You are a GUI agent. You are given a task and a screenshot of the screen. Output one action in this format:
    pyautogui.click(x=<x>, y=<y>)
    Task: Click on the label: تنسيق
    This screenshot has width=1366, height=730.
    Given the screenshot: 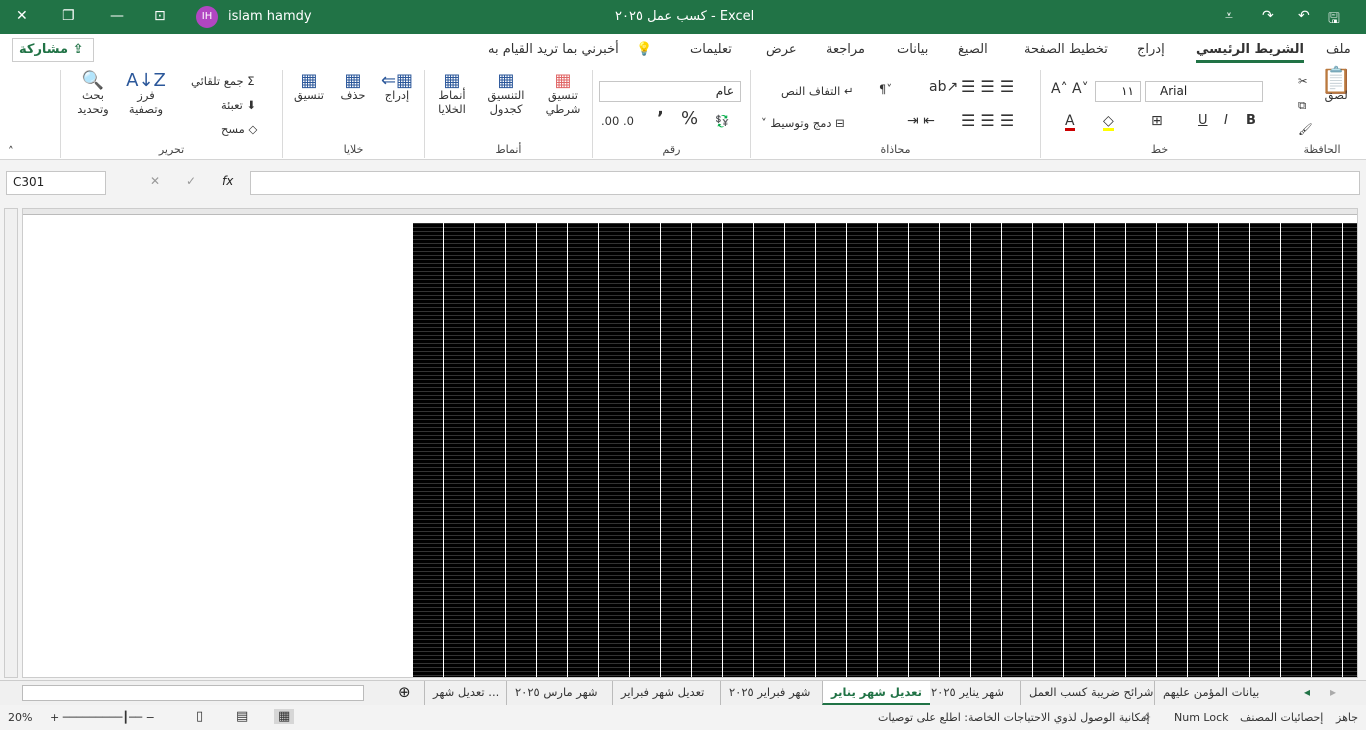 What is the action you would take?
    pyautogui.click(x=309, y=95)
    